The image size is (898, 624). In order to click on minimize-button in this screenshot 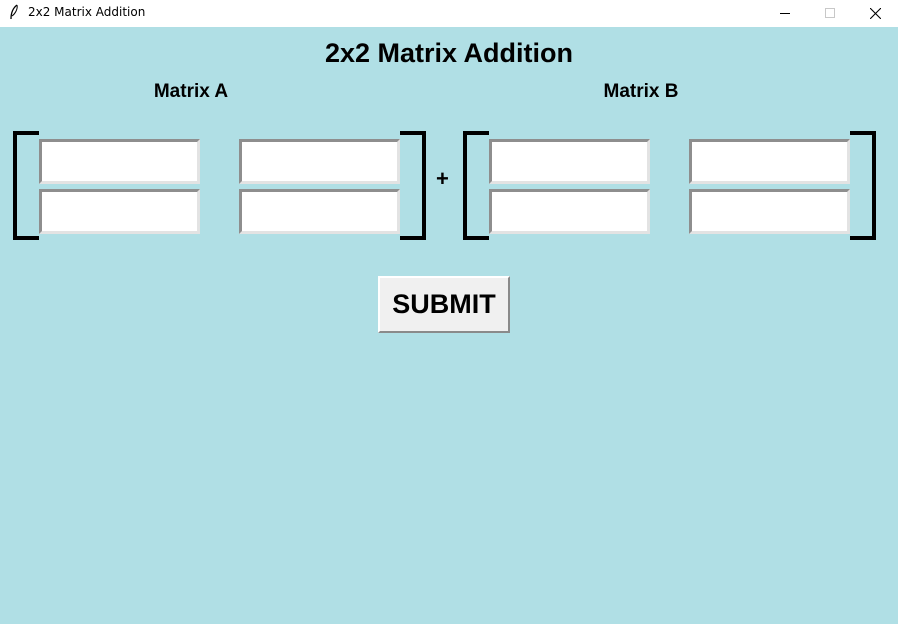, I will do `click(785, 13)`.